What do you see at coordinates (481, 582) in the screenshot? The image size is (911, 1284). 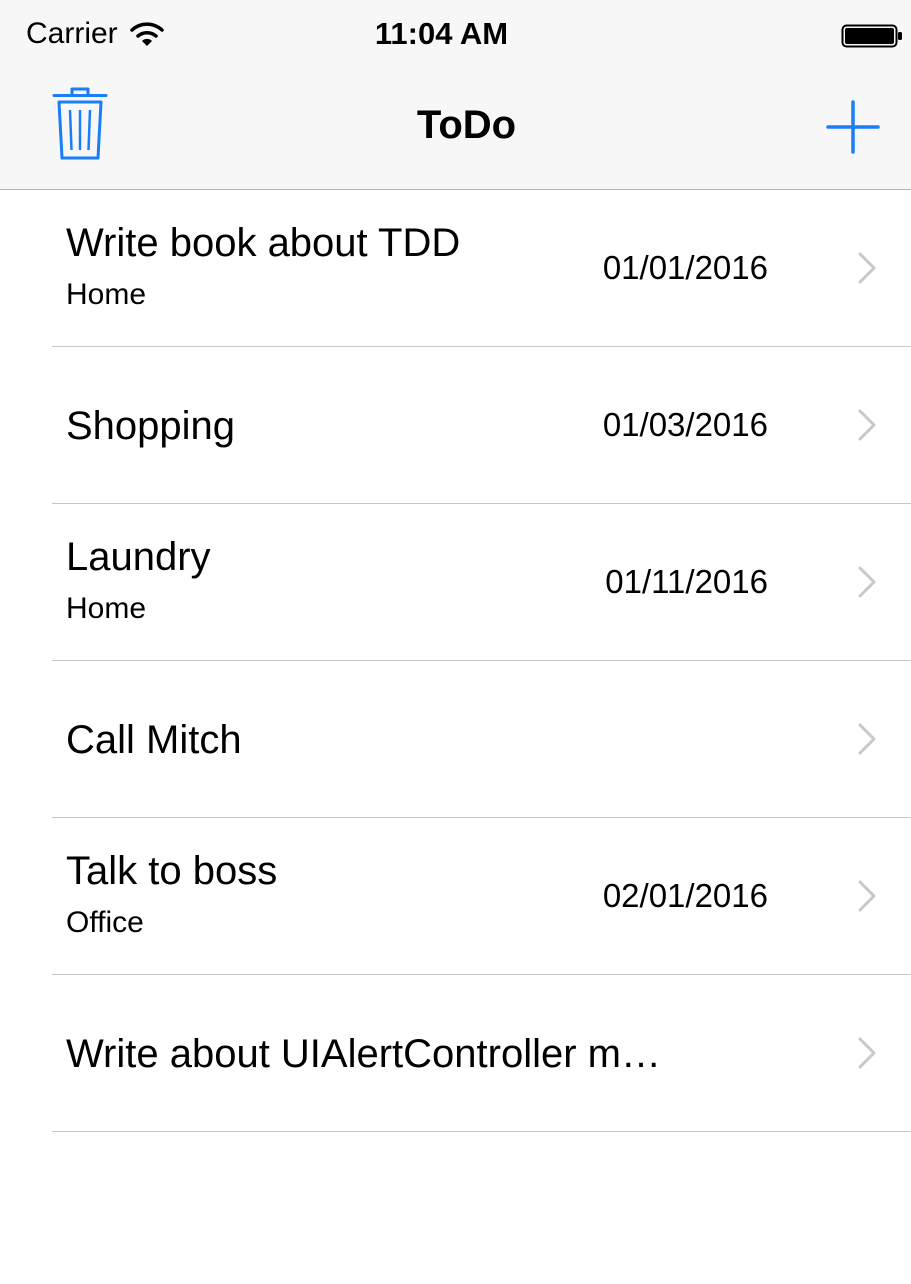 I see `list-item: Laundry Home 01/11/2016` at bounding box center [481, 582].